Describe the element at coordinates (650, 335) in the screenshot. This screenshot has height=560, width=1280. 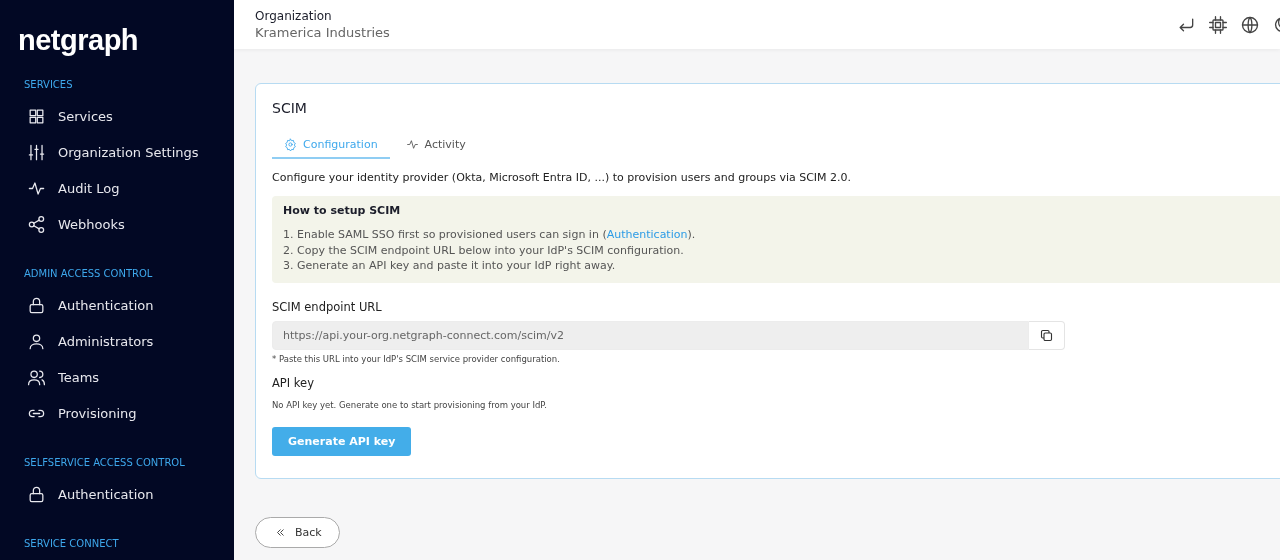
I see `endpoint-url-field: https://api.your-org.netgraph-connect.com/scim/v2` at that location.